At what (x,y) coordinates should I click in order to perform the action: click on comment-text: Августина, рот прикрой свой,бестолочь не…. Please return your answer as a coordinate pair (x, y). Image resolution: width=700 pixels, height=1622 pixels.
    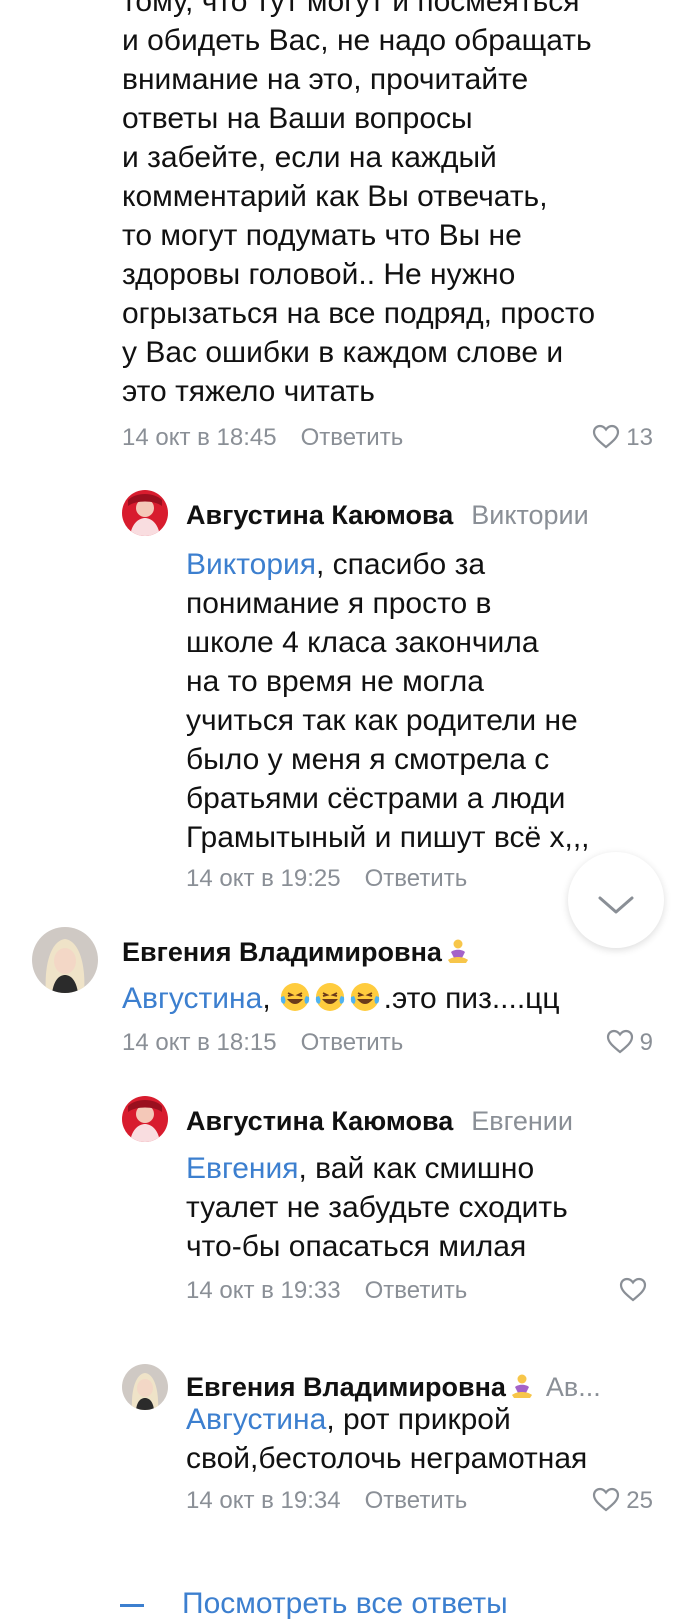
    Looking at the image, I should click on (386, 1439).